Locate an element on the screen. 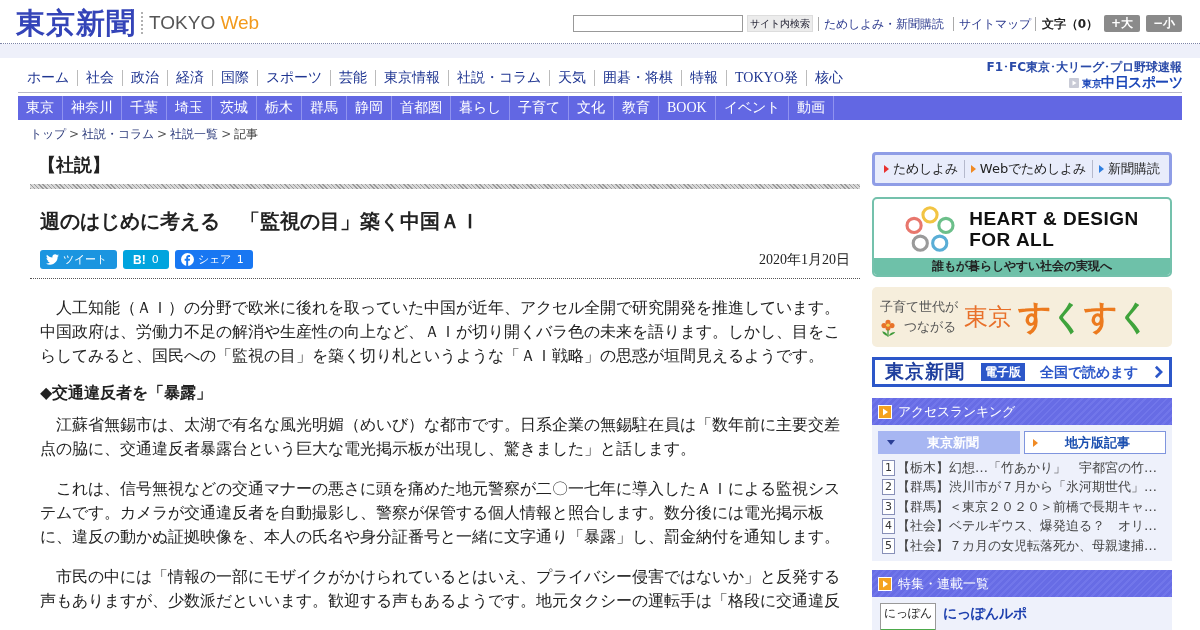 The image size is (1200, 630). article-title: 週のはじめに考える 「監視の目」築く中国ＡＩ is located at coordinates (260, 221).